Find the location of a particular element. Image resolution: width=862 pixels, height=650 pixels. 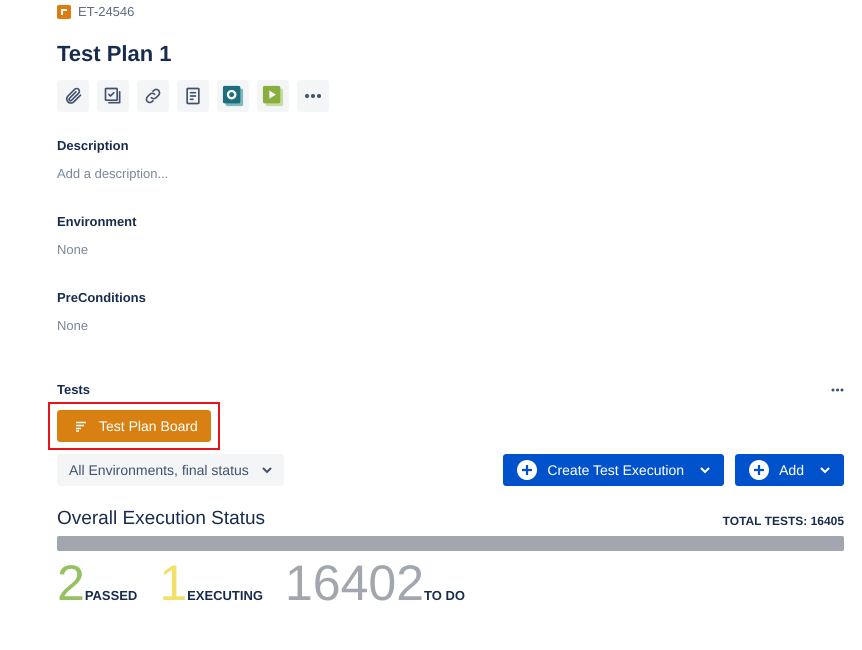

status-label: PASSED is located at coordinates (111, 596).